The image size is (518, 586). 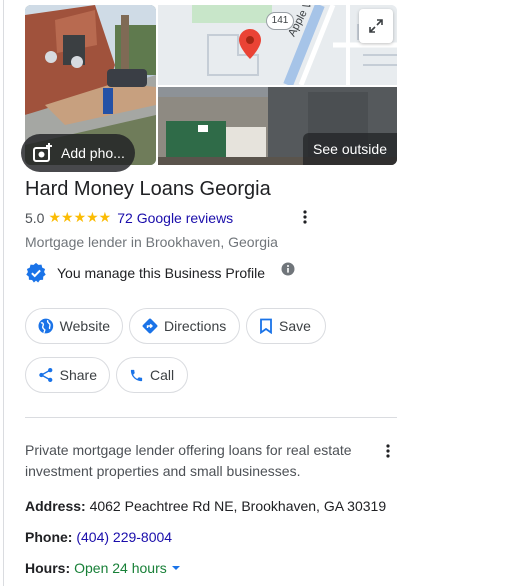 What do you see at coordinates (3, 293) in the screenshot?
I see `panel-left-border` at bounding box center [3, 293].